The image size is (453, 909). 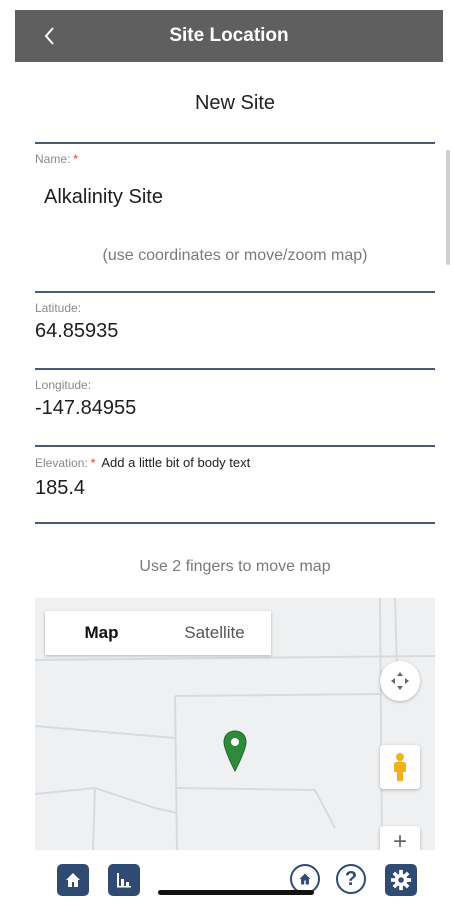 What do you see at coordinates (235, 255) in the screenshot?
I see `coordinates-hint: (use coordinates or move/zoom map)` at bounding box center [235, 255].